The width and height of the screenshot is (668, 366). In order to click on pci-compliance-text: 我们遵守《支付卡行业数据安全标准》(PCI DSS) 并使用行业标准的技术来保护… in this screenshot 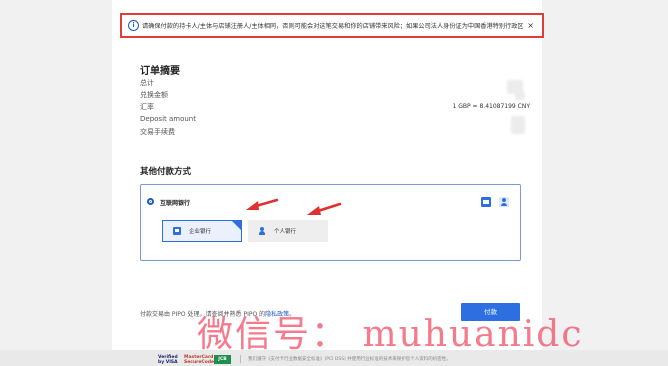, I will do `click(349, 359)`.